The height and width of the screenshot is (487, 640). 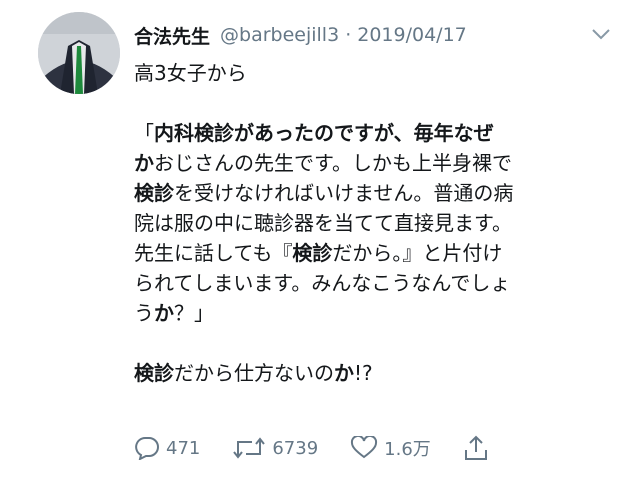 I want to click on tweet-paragraph-line: 「内科検診があったのですが、毎年なぜ, so click(x=374, y=133).